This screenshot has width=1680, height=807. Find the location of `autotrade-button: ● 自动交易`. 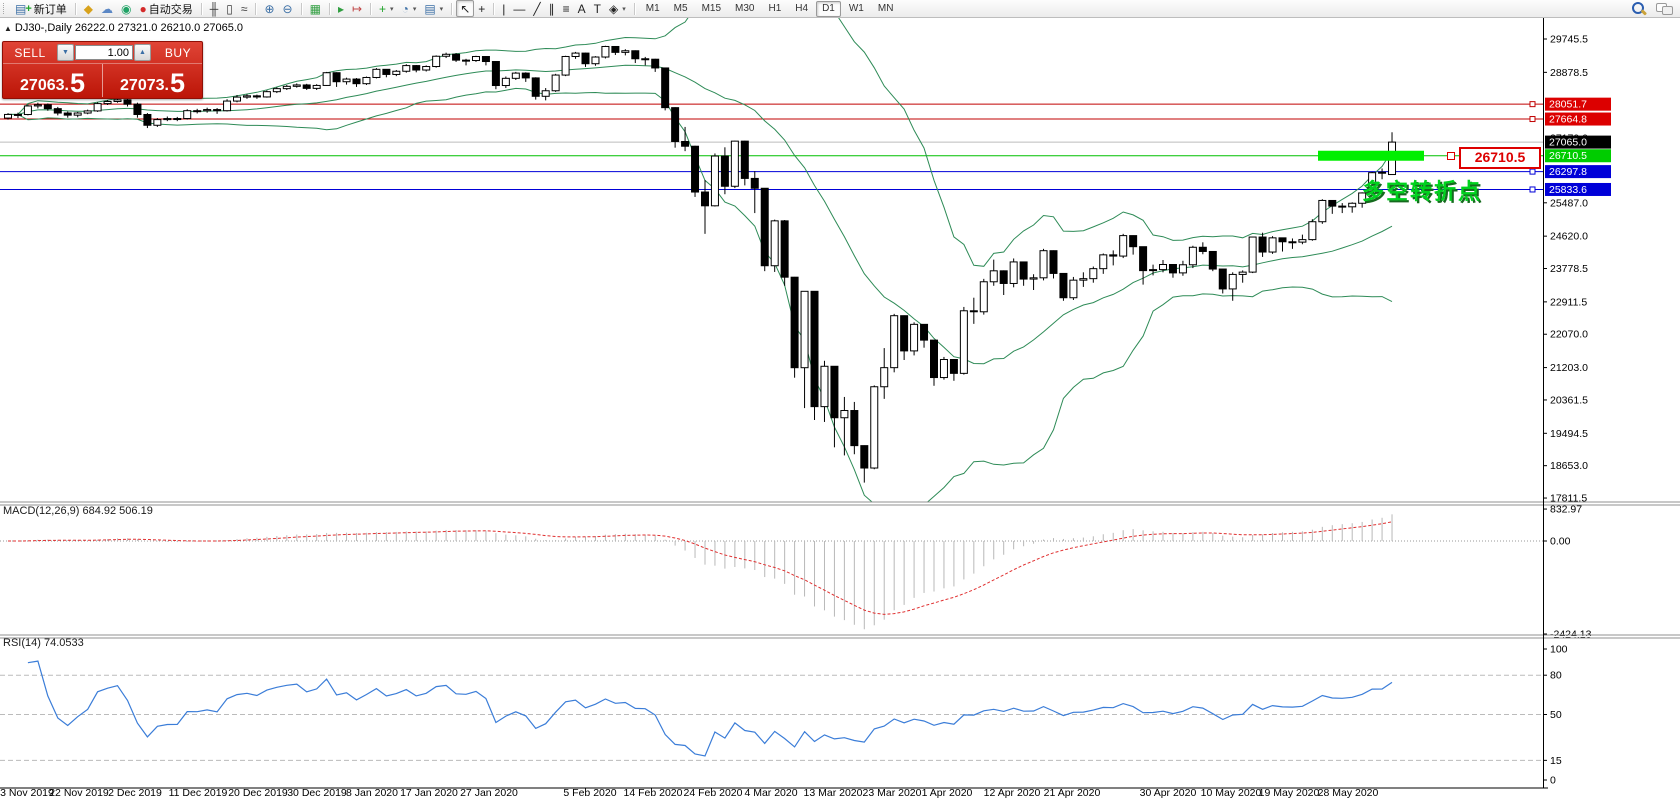

autotrade-button: ● 自动交易 is located at coordinates (166, 8).